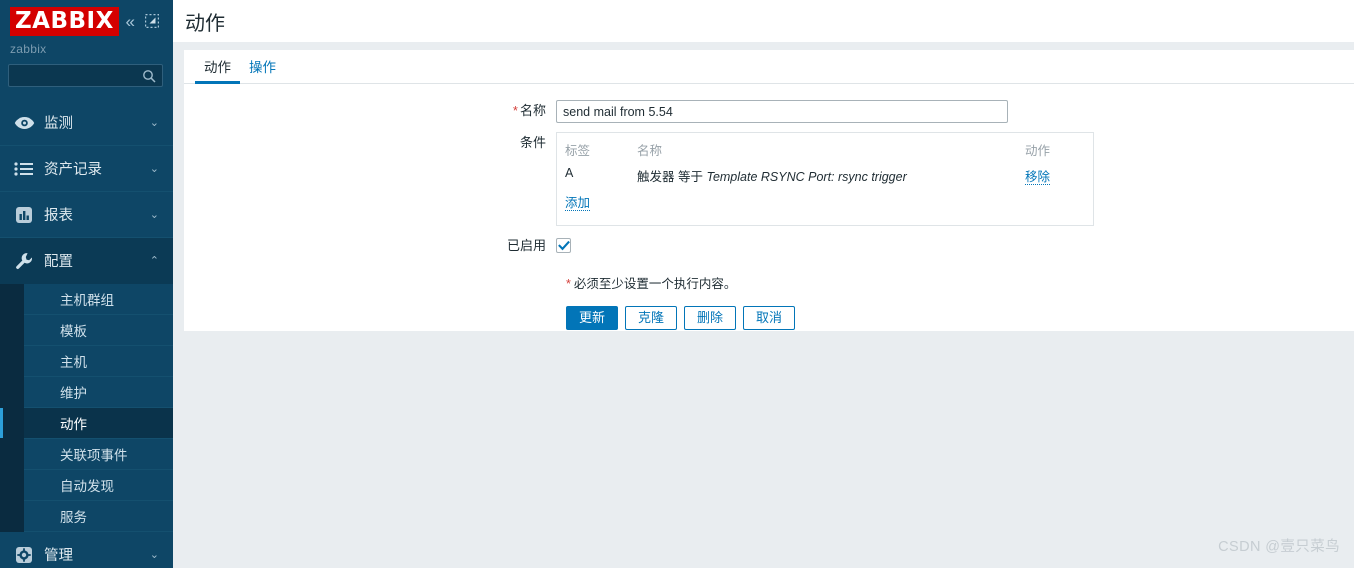  I want to click on sidebar-item-label: 资产记录, so click(73, 170).